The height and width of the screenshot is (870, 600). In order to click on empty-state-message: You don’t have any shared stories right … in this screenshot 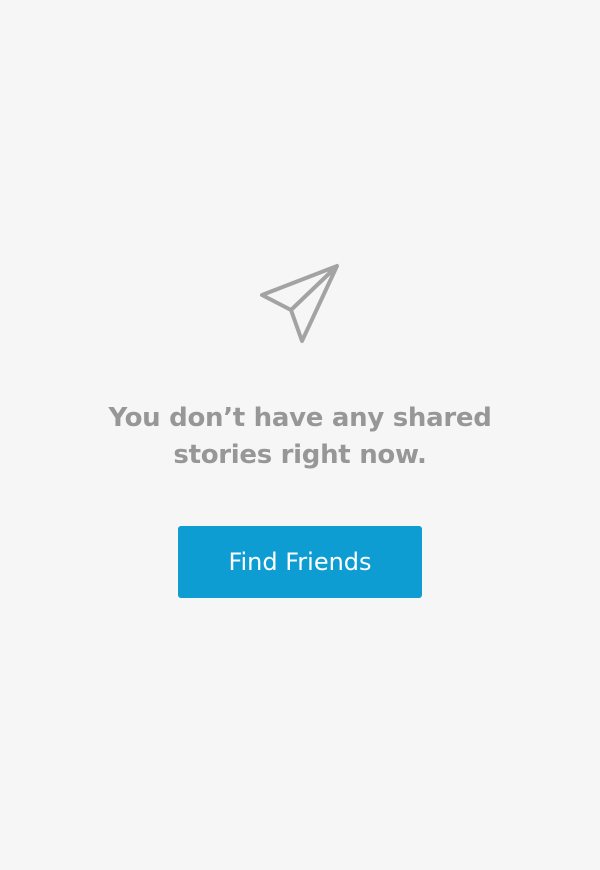, I will do `click(300, 436)`.